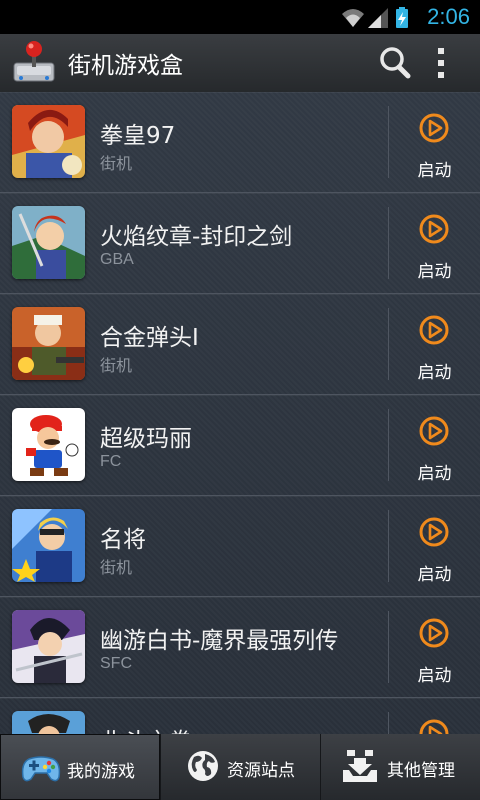 This screenshot has height=800, width=480. What do you see at coordinates (240, 445) in the screenshot?
I see `game-row: 超级玛丽 FC 启动` at bounding box center [240, 445].